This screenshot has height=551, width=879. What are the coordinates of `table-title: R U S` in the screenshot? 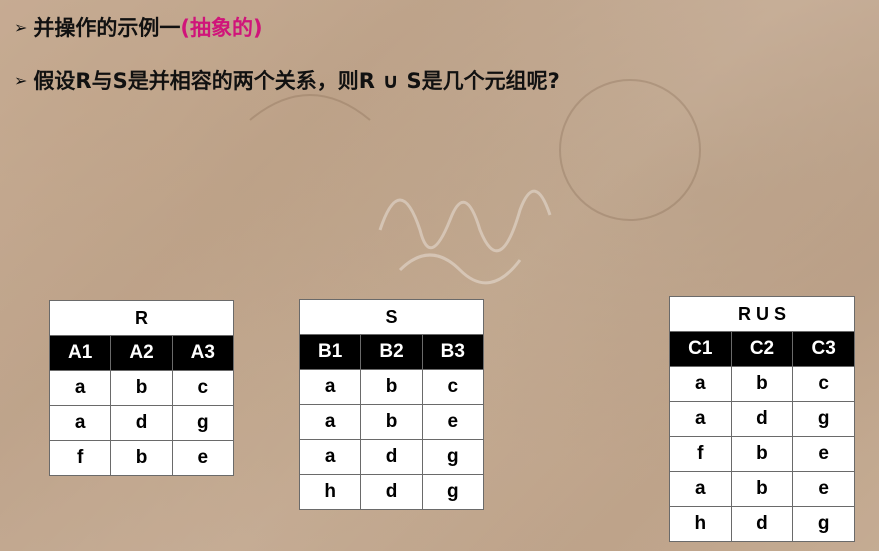 It's located at (762, 314).